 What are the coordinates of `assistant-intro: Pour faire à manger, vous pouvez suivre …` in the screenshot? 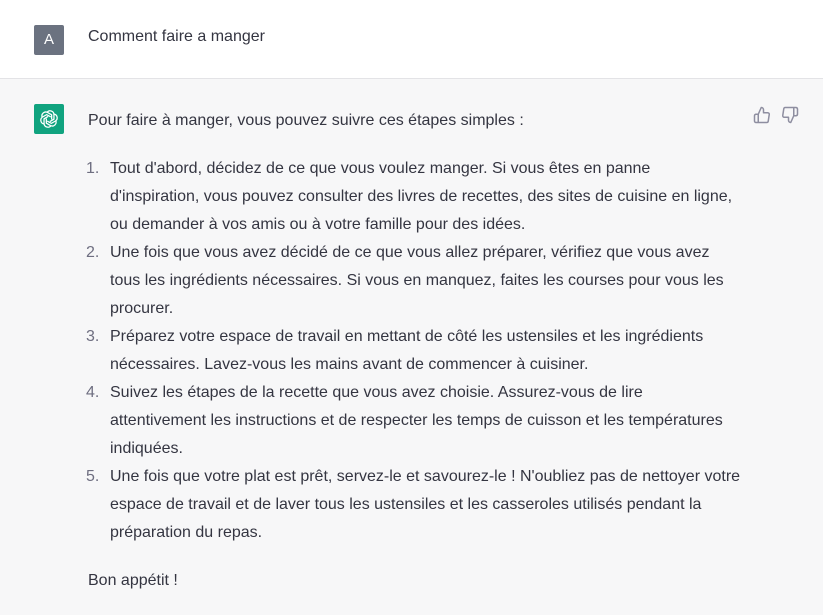 It's located at (306, 120).